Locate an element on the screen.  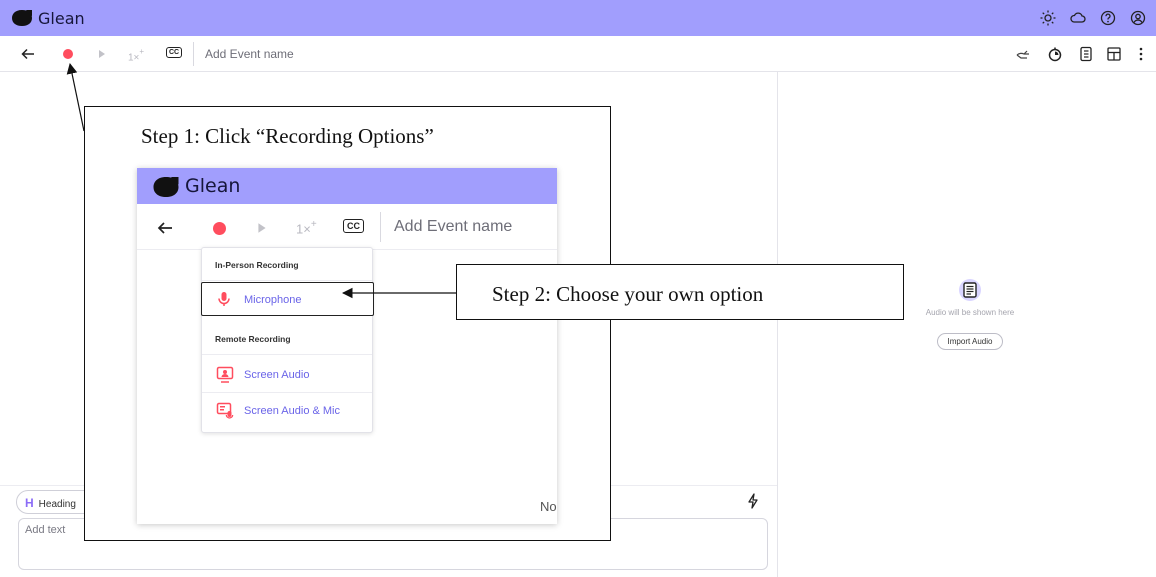
hand-icon is located at coordinates (1023, 54).